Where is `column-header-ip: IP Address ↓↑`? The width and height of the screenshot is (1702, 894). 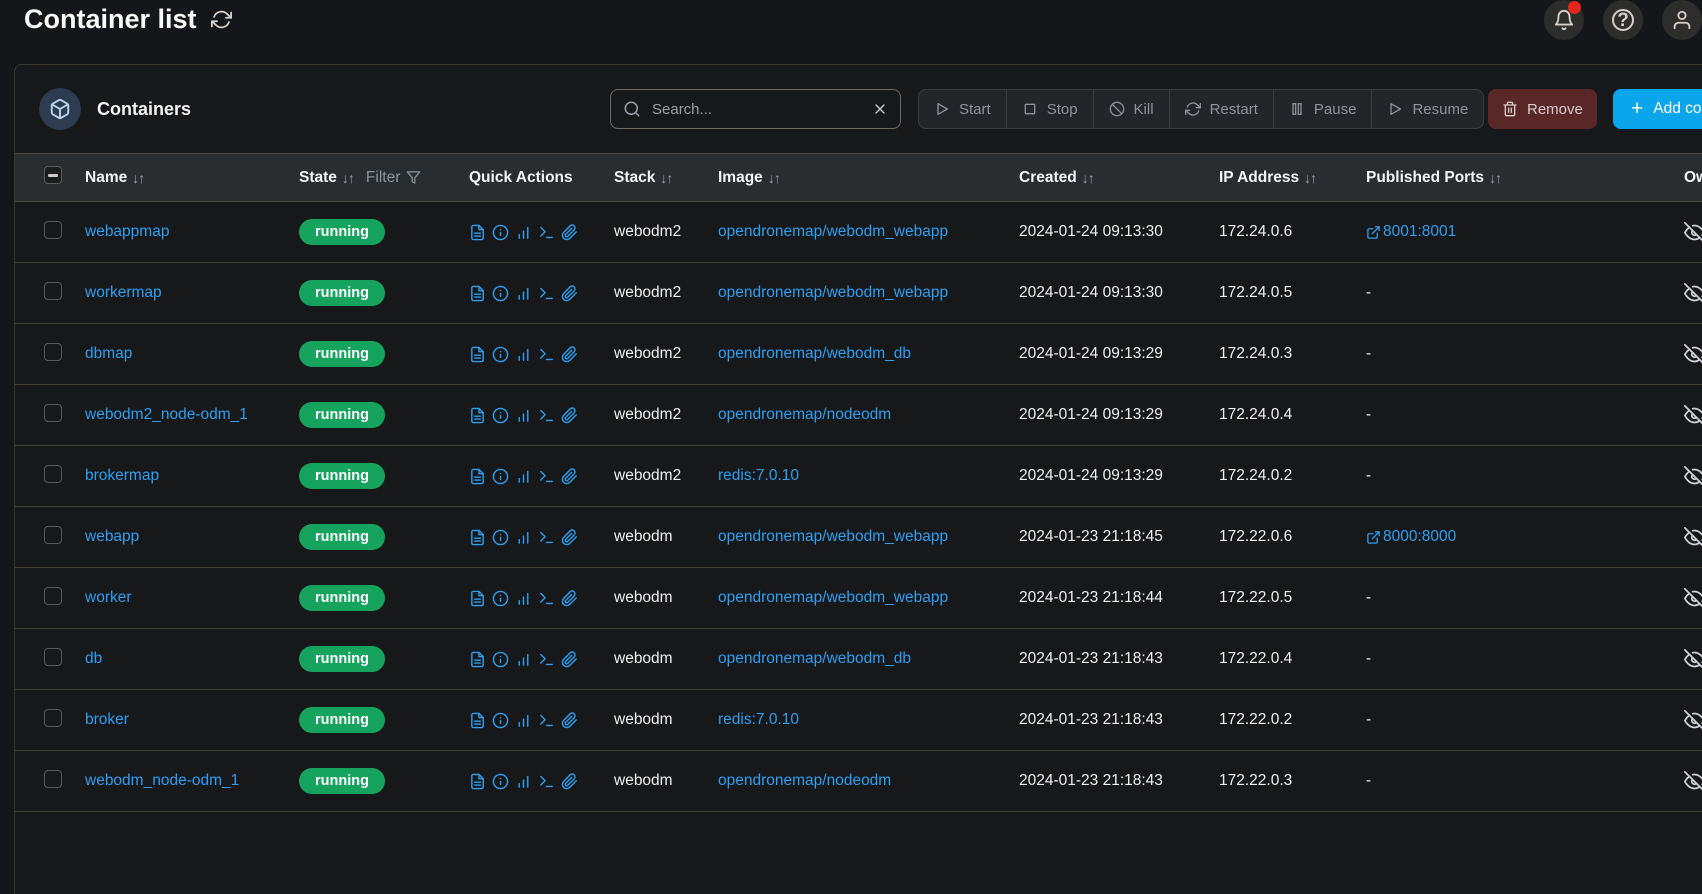 column-header-ip: IP Address ↓↑ is located at coordinates (1292, 177).